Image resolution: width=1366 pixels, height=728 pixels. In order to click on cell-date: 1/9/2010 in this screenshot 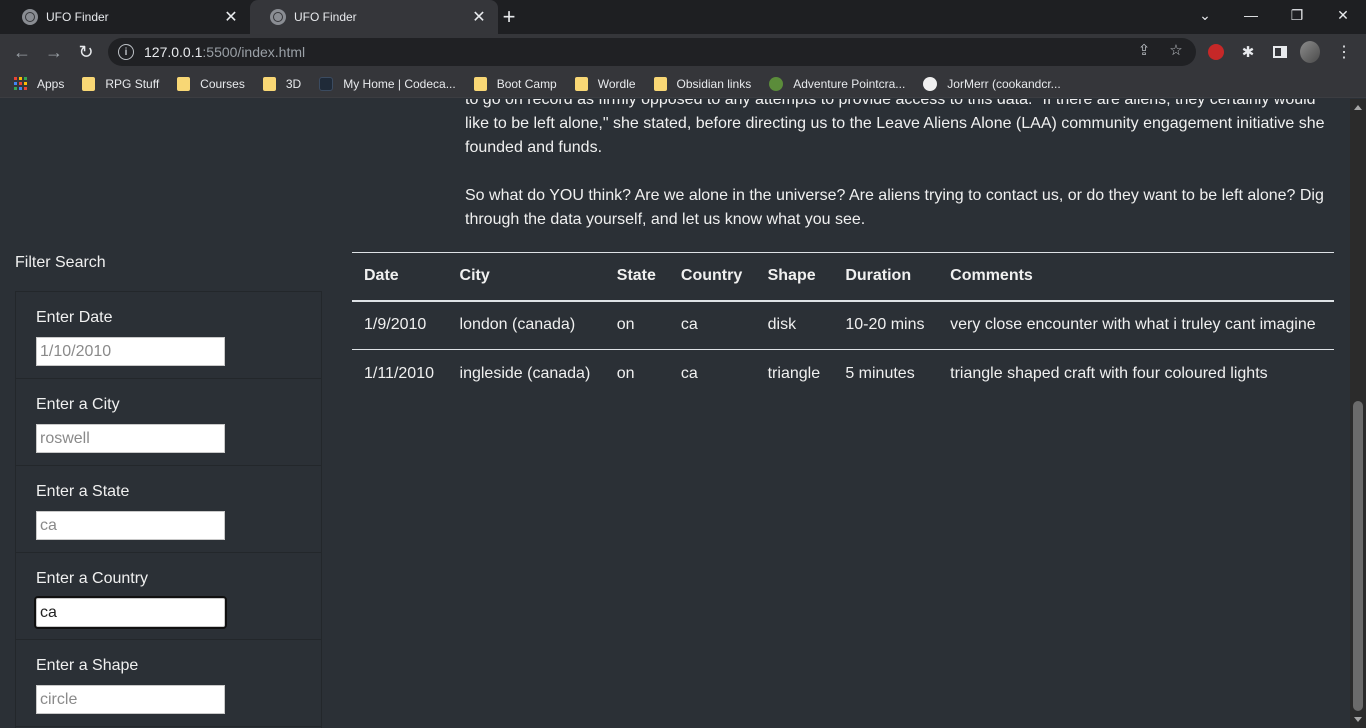, I will do `click(400, 325)`.